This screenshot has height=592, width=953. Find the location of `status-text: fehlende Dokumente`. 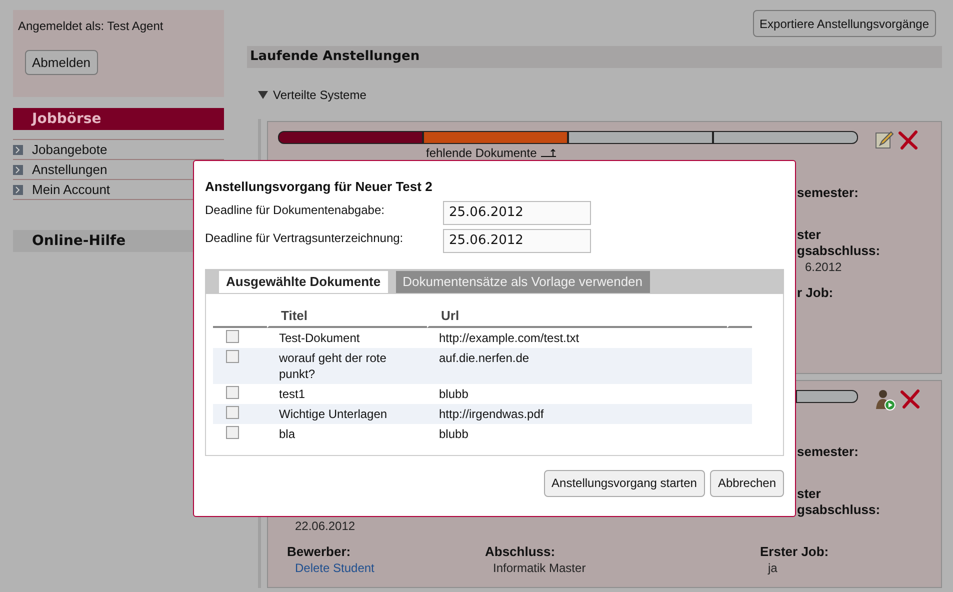

status-text: fehlende Dokumente is located at coordinates (481, 153).